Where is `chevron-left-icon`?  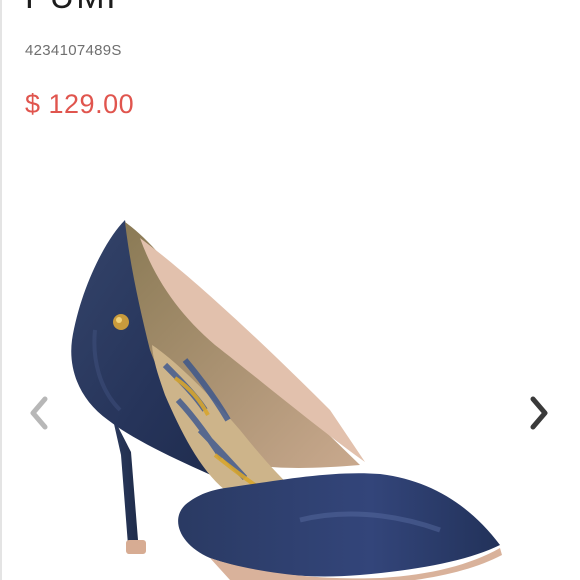 chevron-left-icon is located at coordinates (39, 413).